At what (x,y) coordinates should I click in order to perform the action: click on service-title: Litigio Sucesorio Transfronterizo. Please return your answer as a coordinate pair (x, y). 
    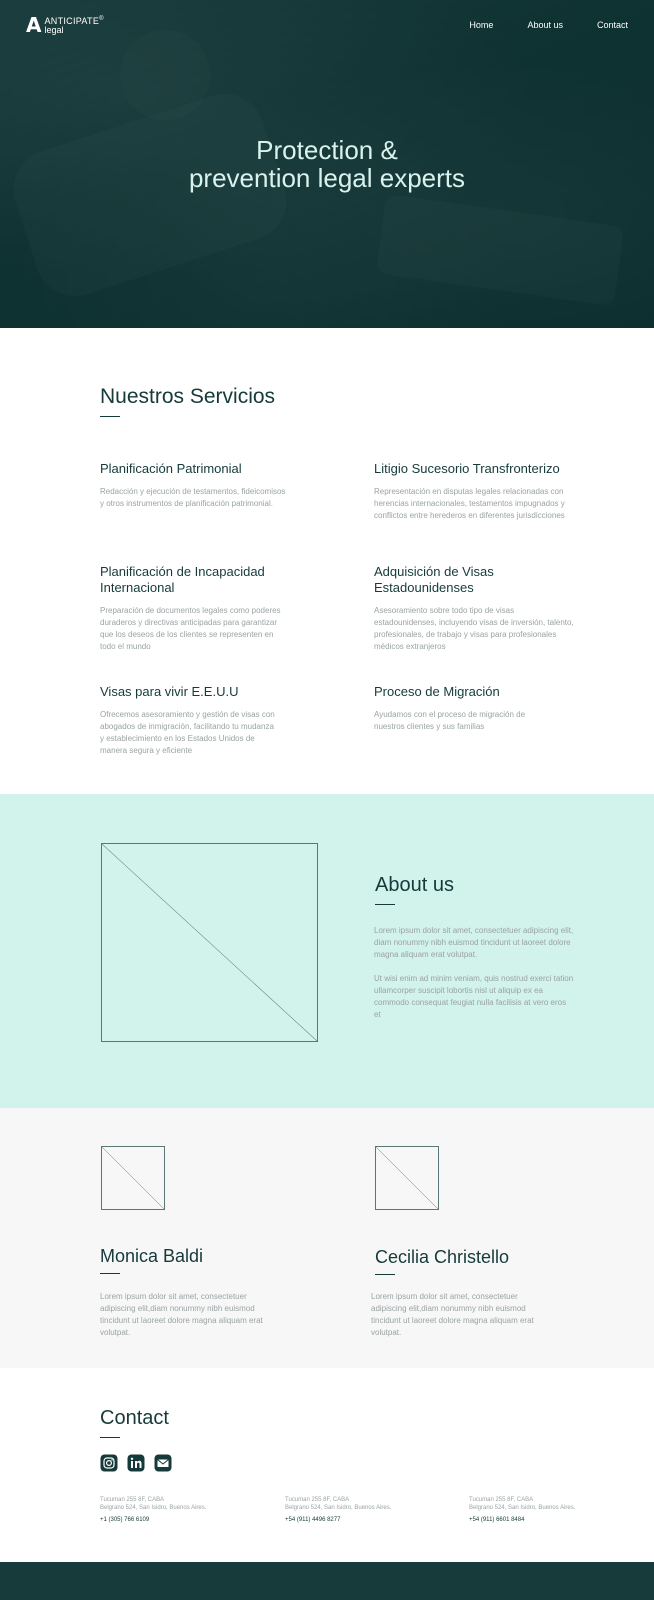
    Looking at the image, I should click on (467, 468).